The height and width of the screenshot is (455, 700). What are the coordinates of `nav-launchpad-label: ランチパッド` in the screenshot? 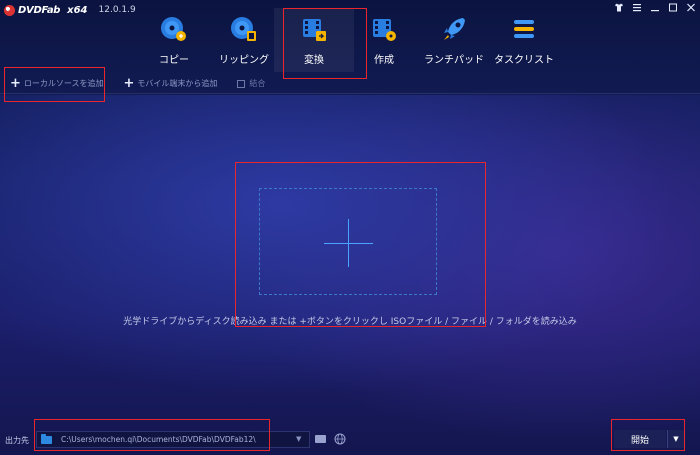 It's located at (454, 60).